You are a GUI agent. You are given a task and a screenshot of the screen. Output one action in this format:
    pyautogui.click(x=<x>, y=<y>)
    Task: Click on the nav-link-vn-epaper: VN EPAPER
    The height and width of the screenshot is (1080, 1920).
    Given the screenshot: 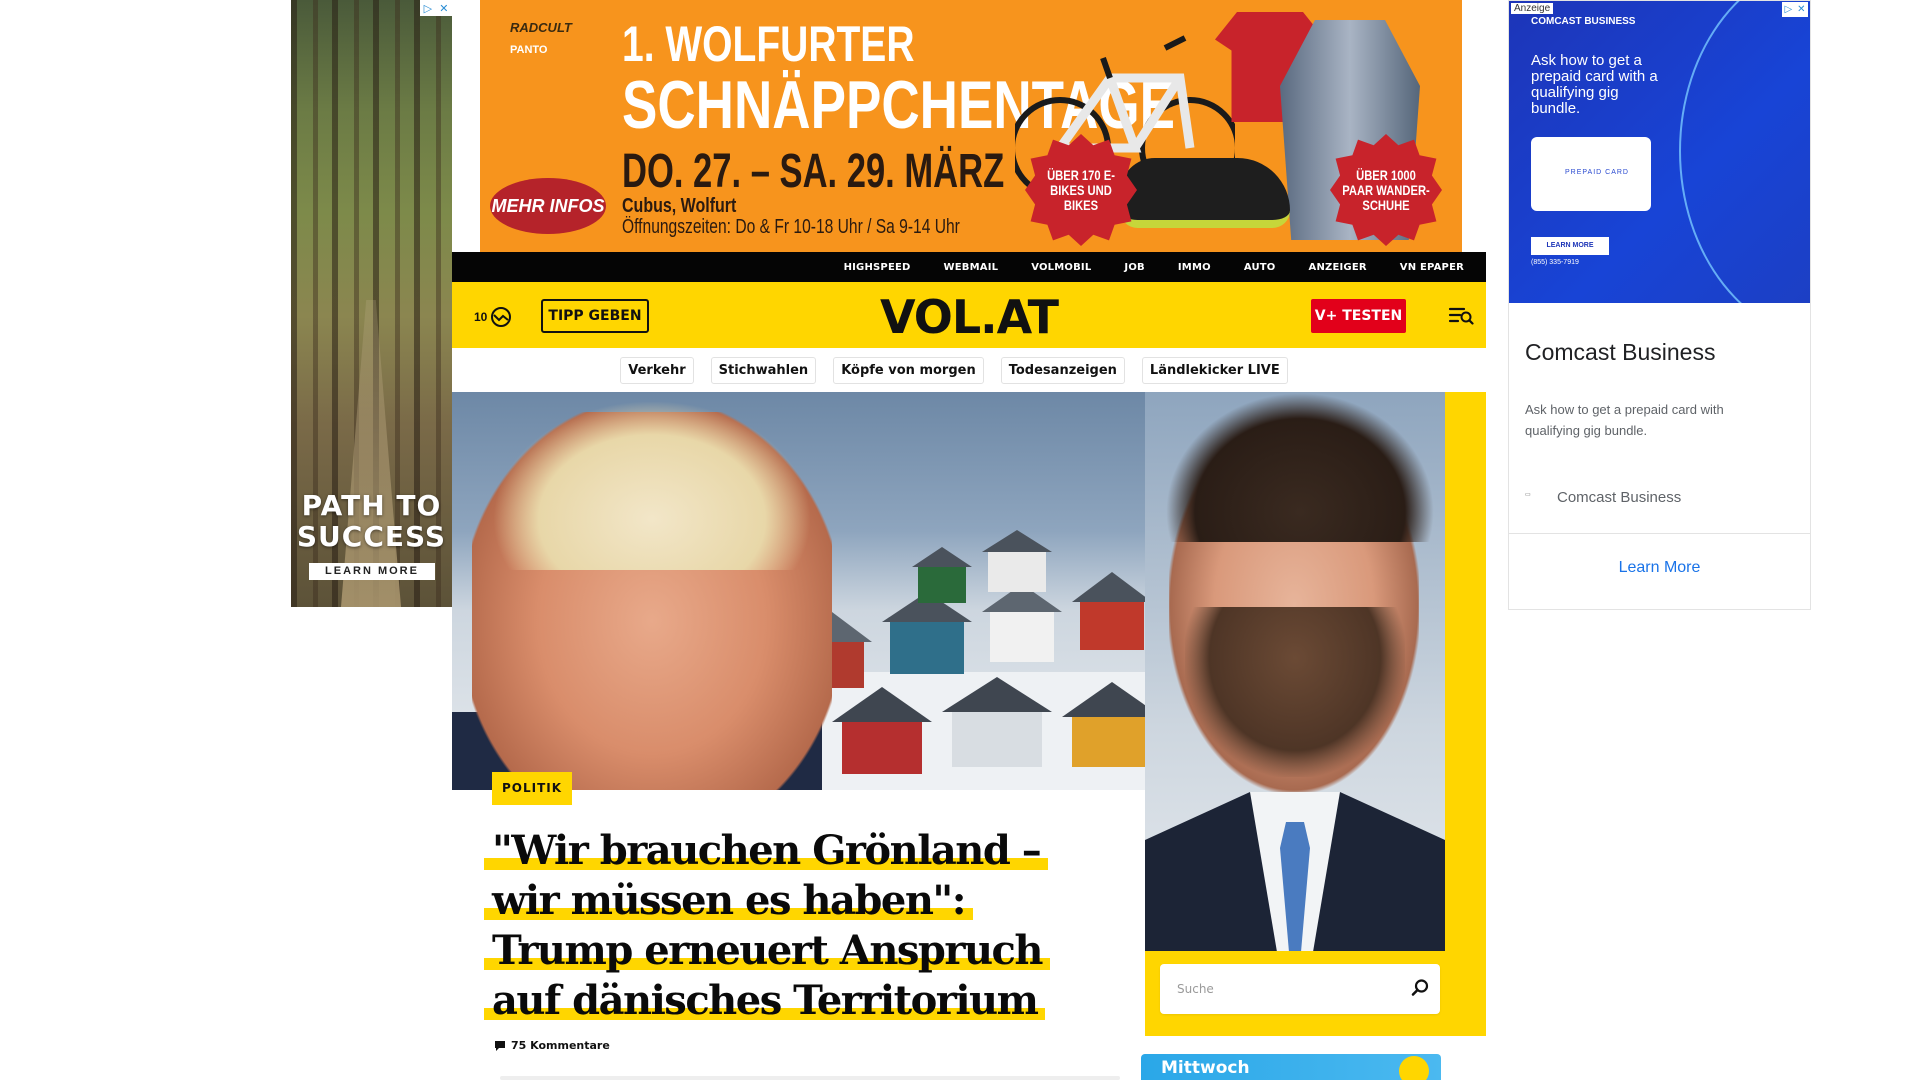 What is the action you would take?
    pyautogui.click(x=1432, y=267)
    